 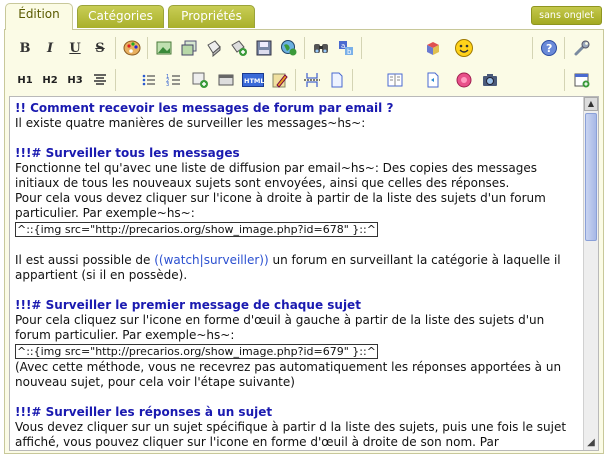 I want to click on file-icon, so click(x=214, y=48).